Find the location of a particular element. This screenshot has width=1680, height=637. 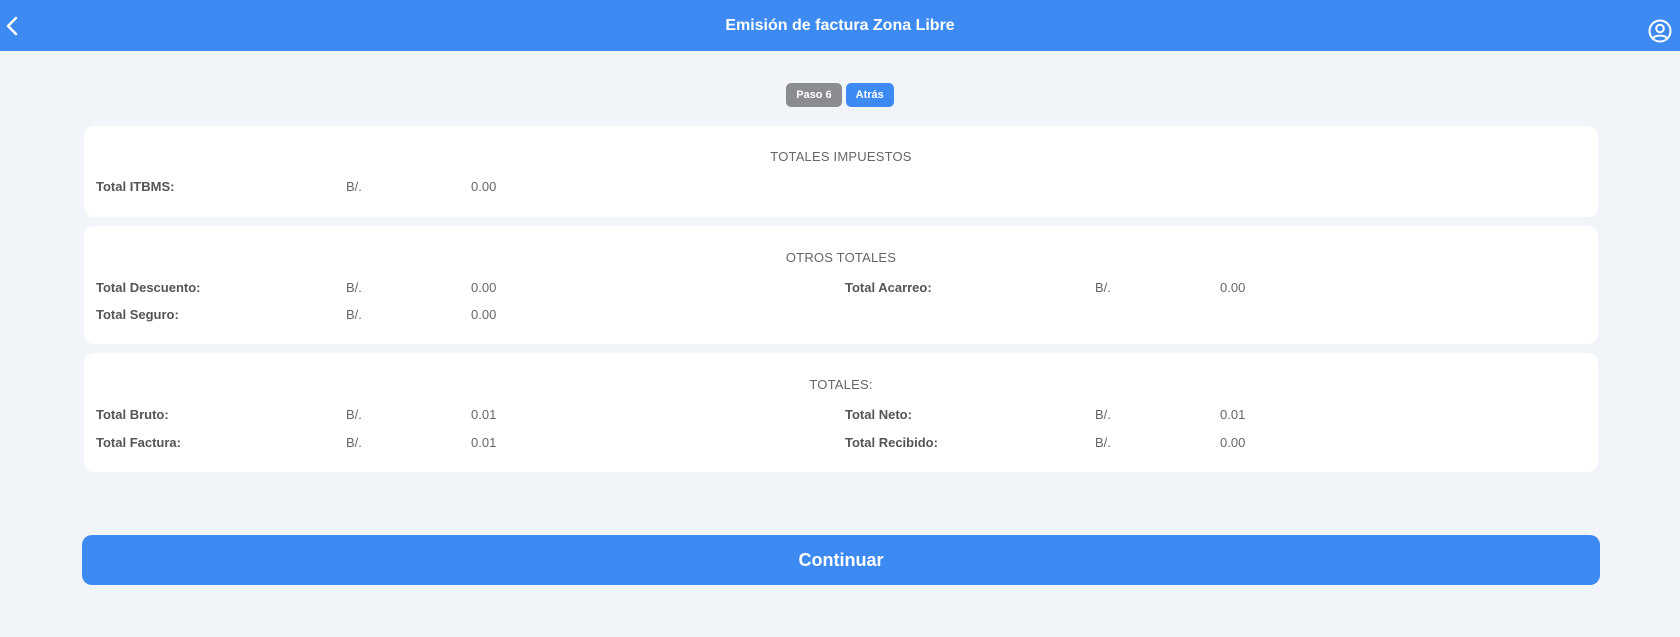

taxes-card: TOTALES IMPUESTOS Total ITBMS: B/. 0.00 is located at coordinates (841, 171).